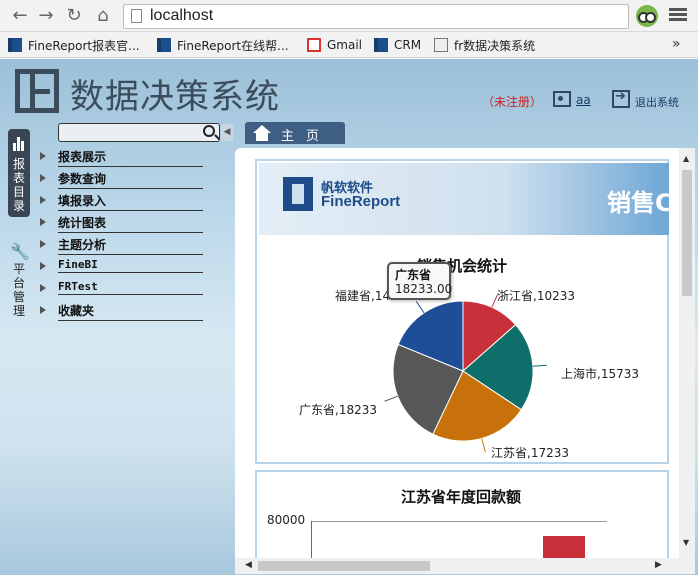 The image size is (698, 575). What do you see at coordinates (686, 542) in the screenshot?
I see `scroll-down-icon: ▼` at bounding box center [686, 542].